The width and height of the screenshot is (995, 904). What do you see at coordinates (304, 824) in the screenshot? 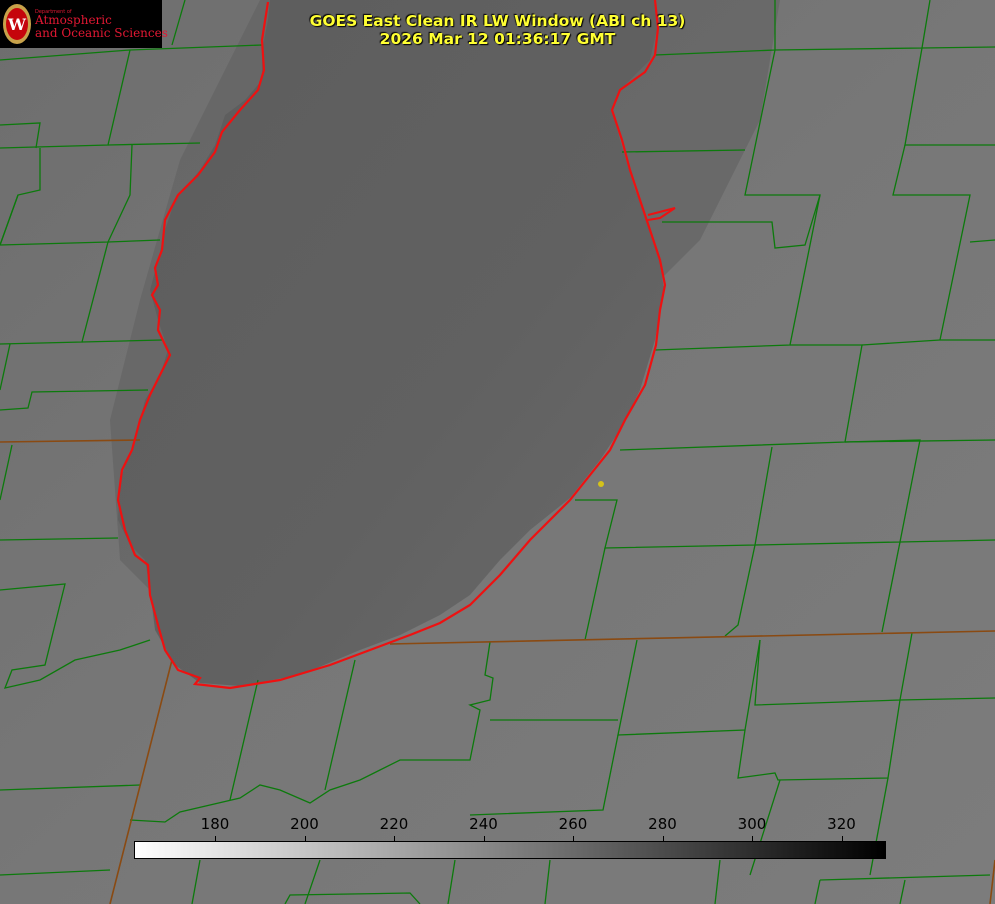
I see `colorbar-tick-label: 200` at bounding box center [304, 824].